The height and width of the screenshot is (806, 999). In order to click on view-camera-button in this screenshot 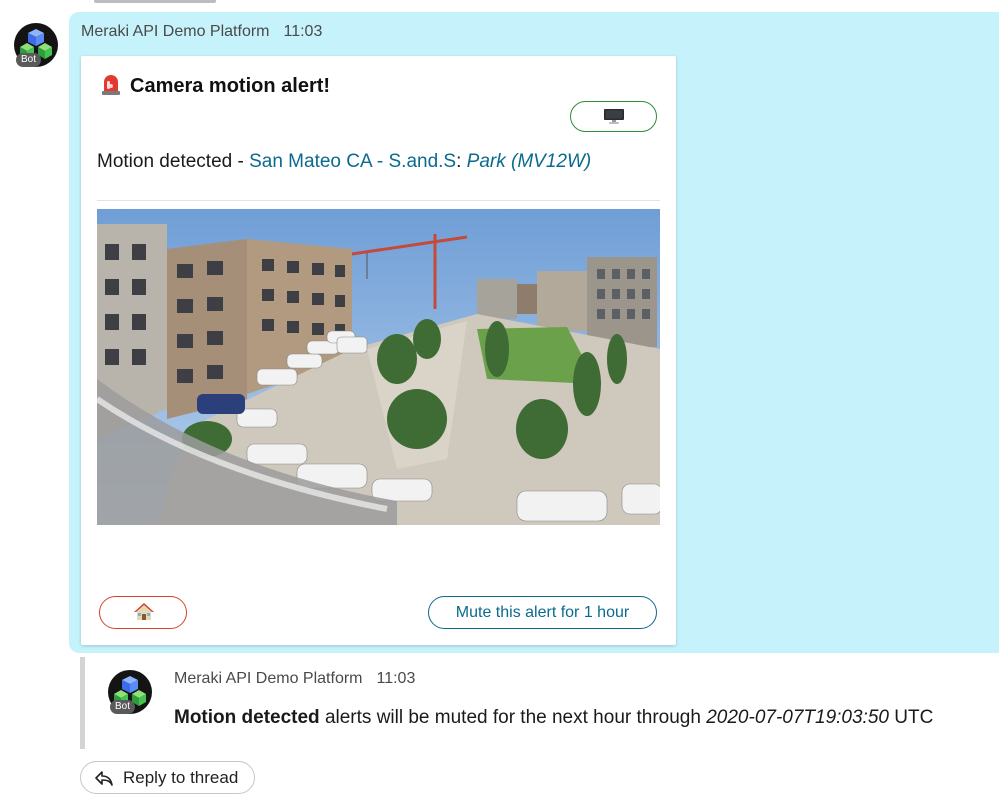, I will do `click(613, 116)`.